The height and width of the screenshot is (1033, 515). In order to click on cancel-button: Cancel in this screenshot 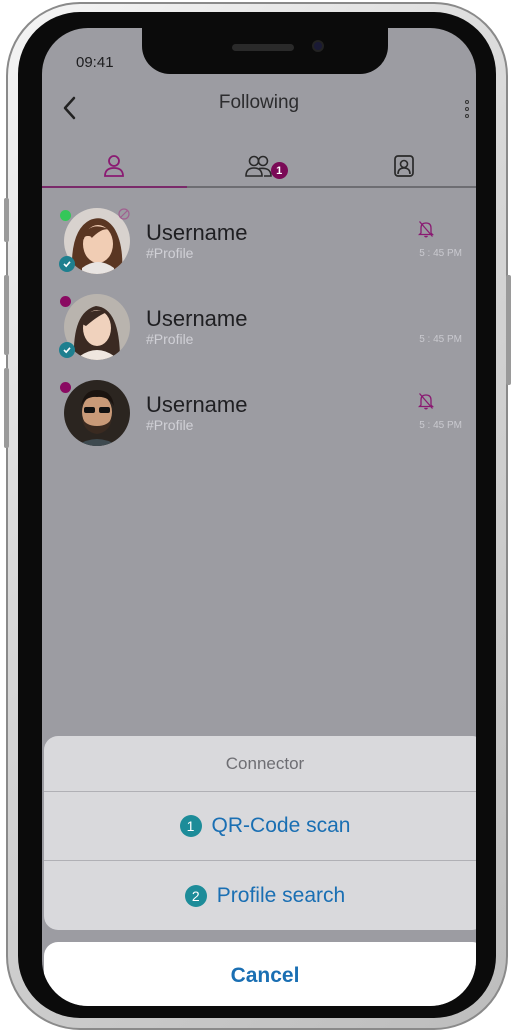, I will do `click(260, 974)`.